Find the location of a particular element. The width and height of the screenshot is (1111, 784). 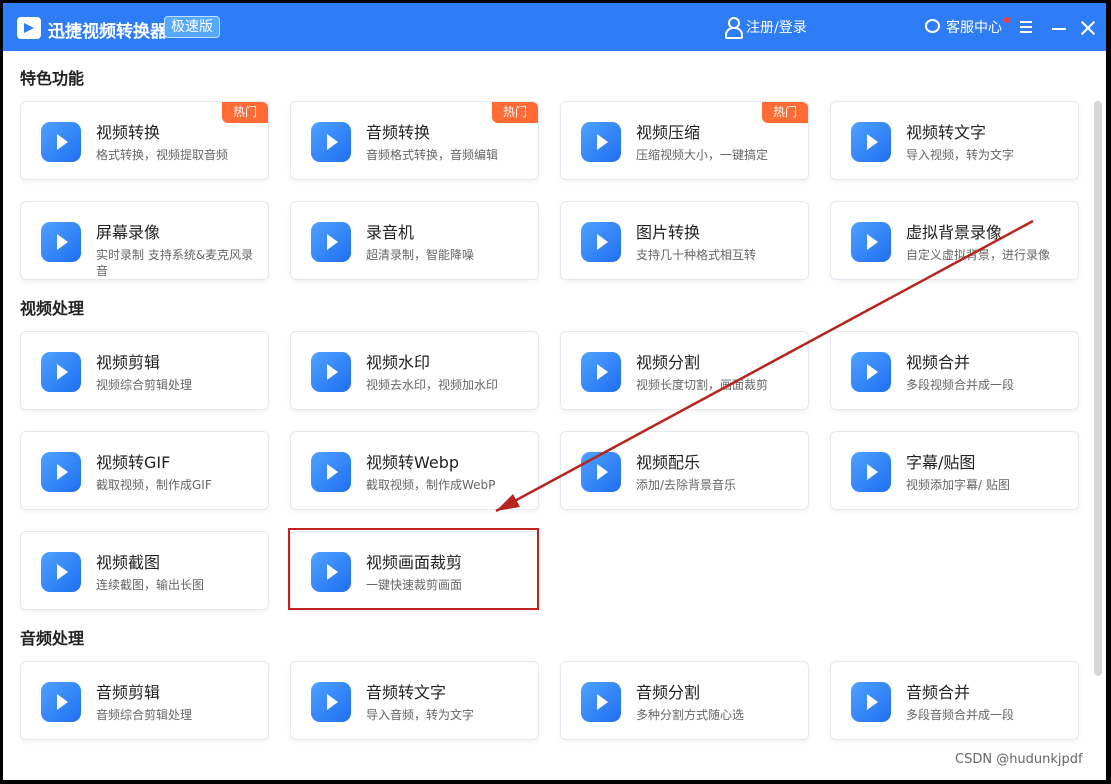

card-video-edit: 视频剪辑 视频综合剪辑处理 is located at coordinates (144, 370).